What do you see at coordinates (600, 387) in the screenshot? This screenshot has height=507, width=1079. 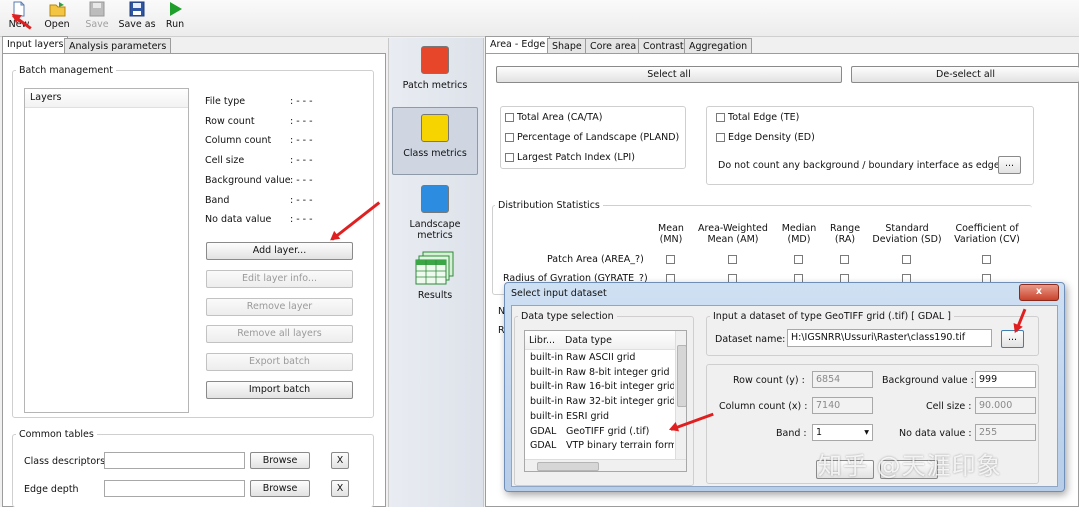 I see `data-type-row-2: built-in Raw 16-bit integer grid` at bounding box center [600, 387].